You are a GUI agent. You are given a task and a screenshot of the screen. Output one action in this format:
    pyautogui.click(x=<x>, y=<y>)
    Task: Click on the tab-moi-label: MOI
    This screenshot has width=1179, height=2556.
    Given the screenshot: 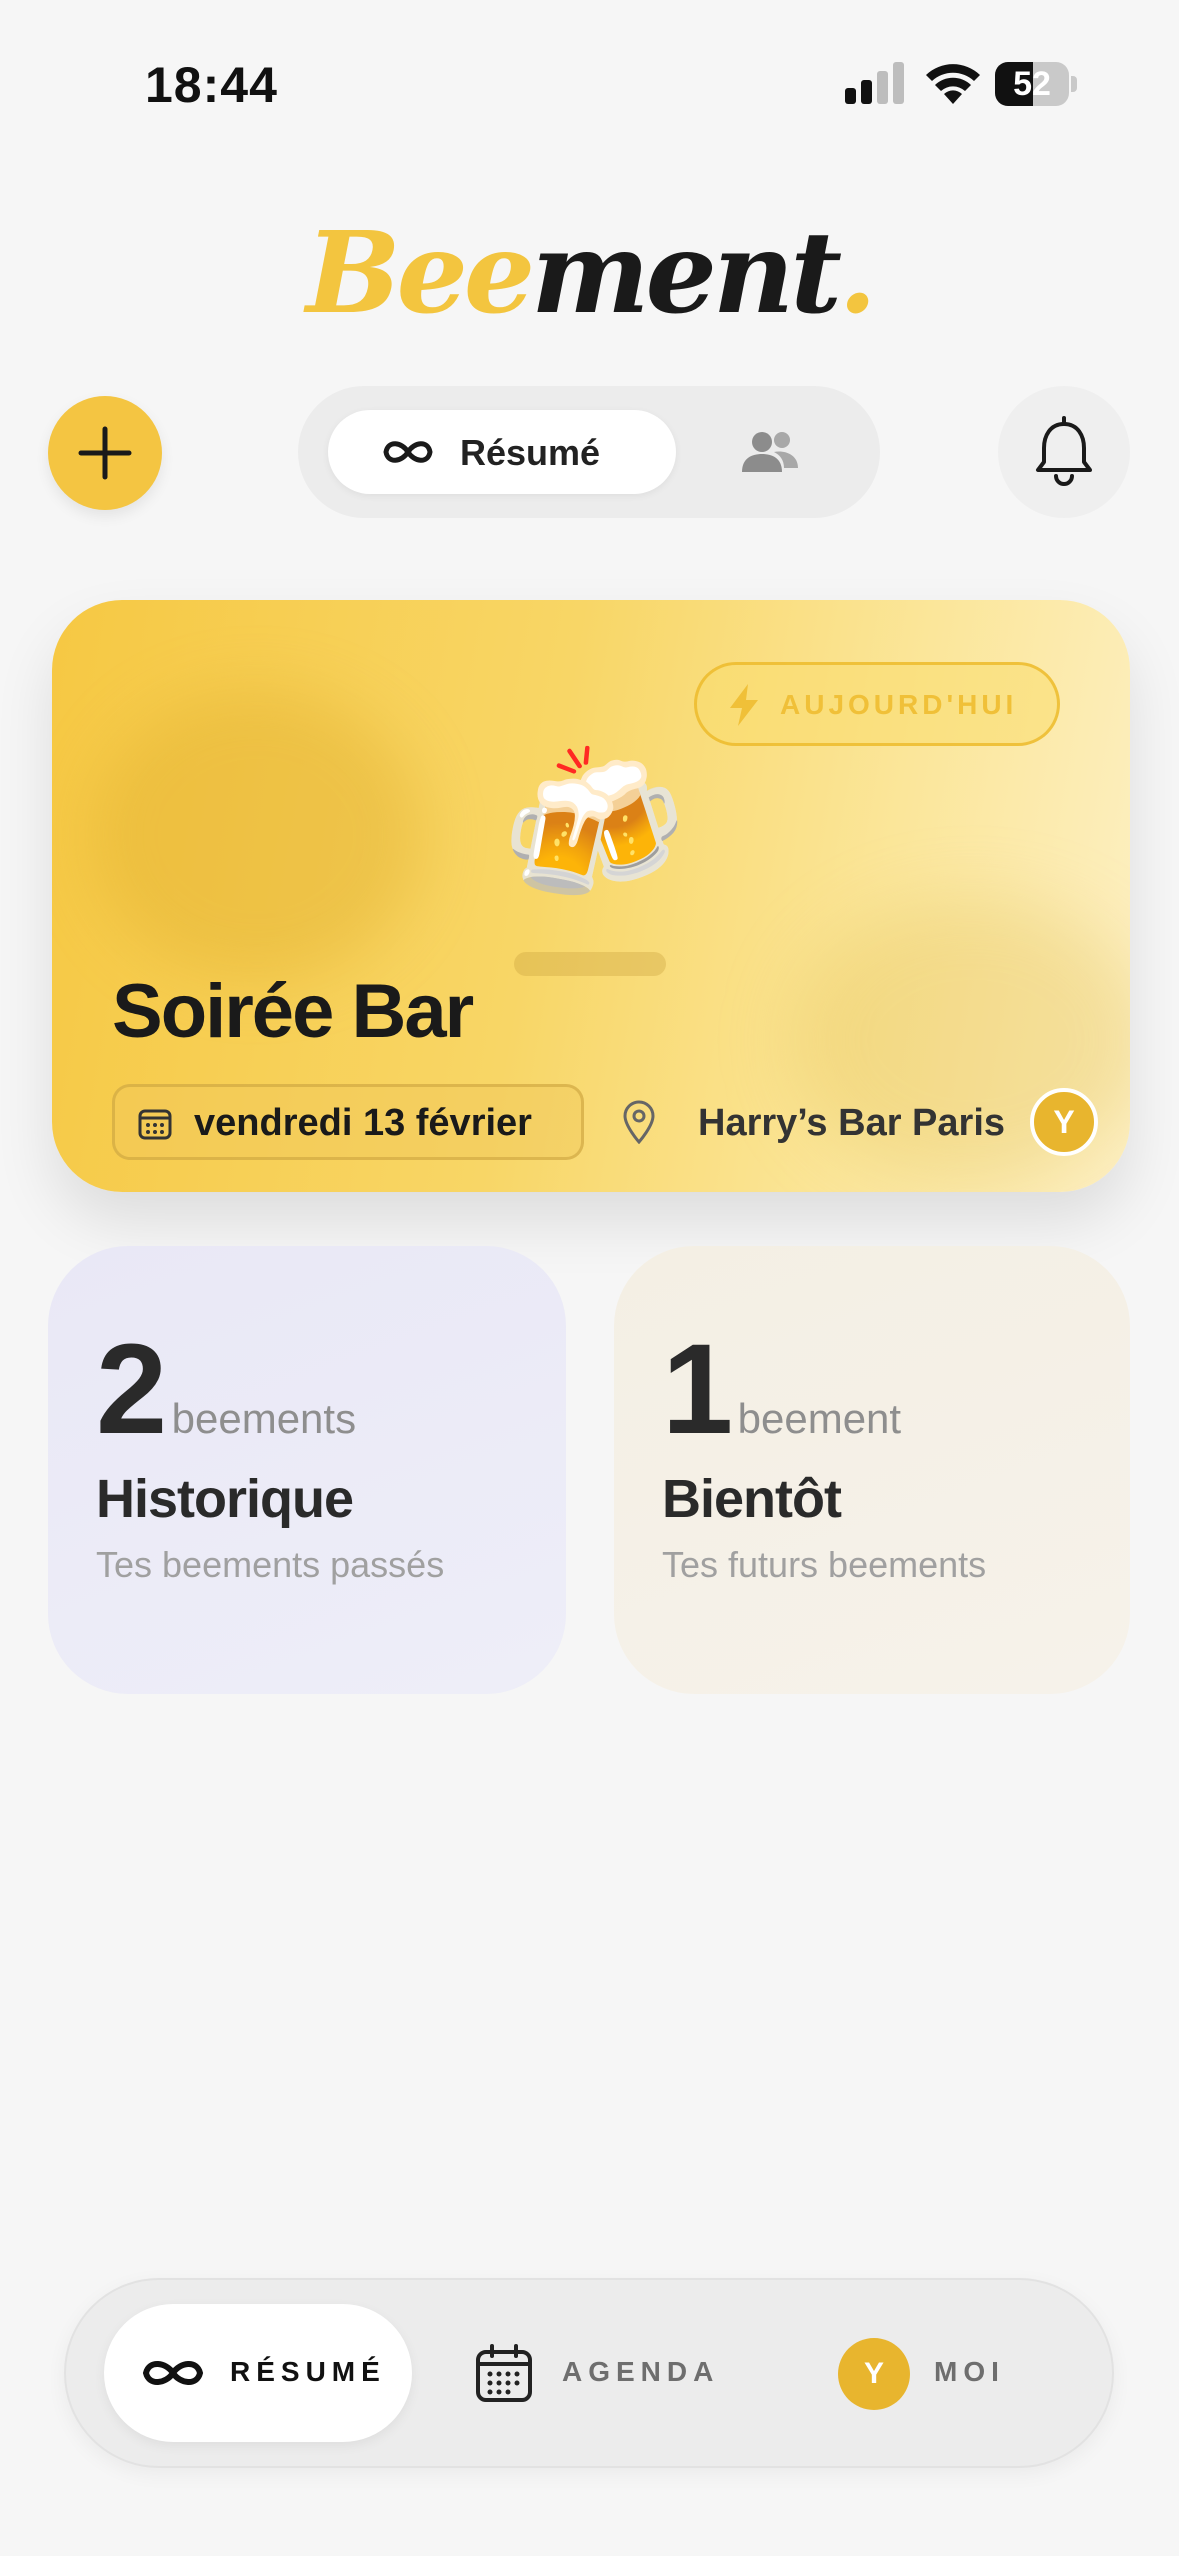 What is the action you would take?
    pyautogui.click(x=969, y=2371)
    